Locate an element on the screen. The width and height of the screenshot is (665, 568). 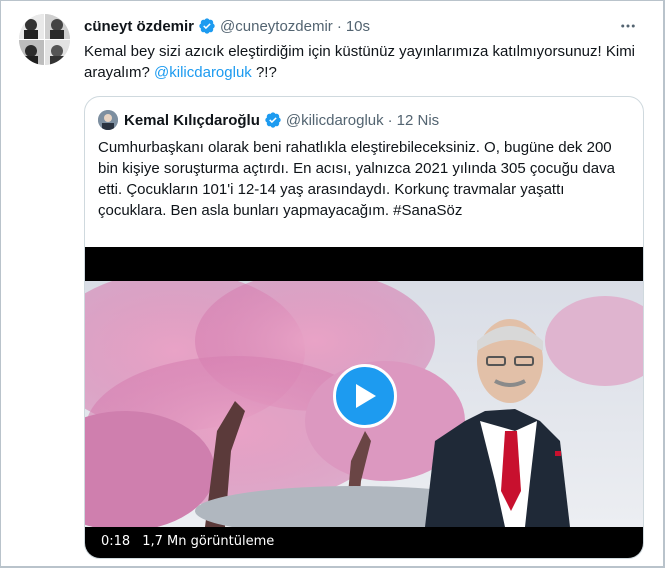
author-name: cüneyt özdemir is located at coordinates (139, 26).